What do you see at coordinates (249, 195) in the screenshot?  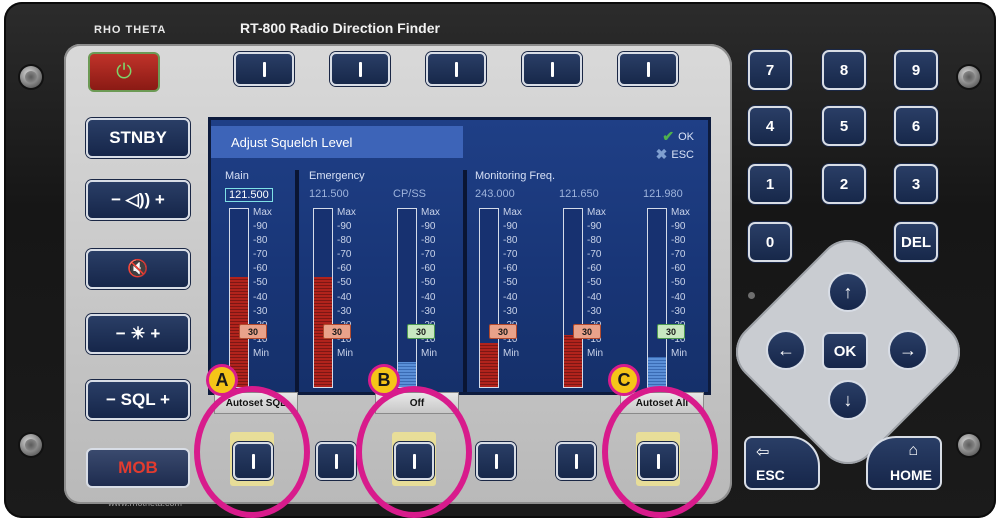 I see `selected-frequency: 121.500` at bounding box center [249, 195].